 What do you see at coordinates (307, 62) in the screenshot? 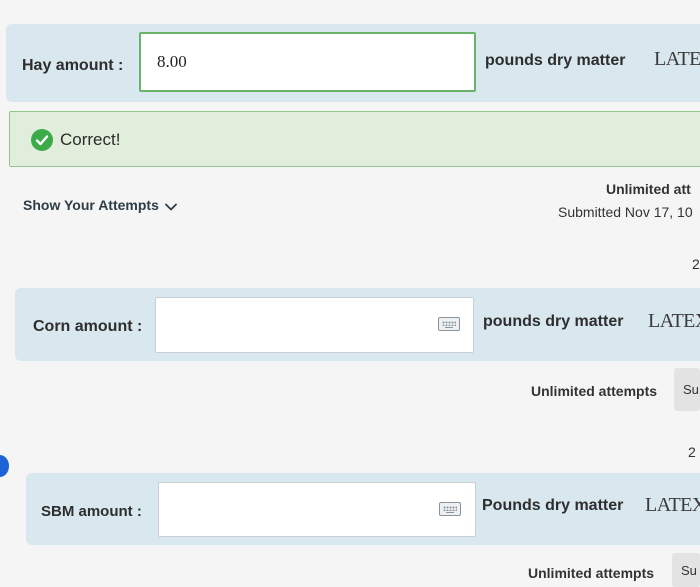
I see `hay-amount-input: 8.00` at bounding box center [307, 62].